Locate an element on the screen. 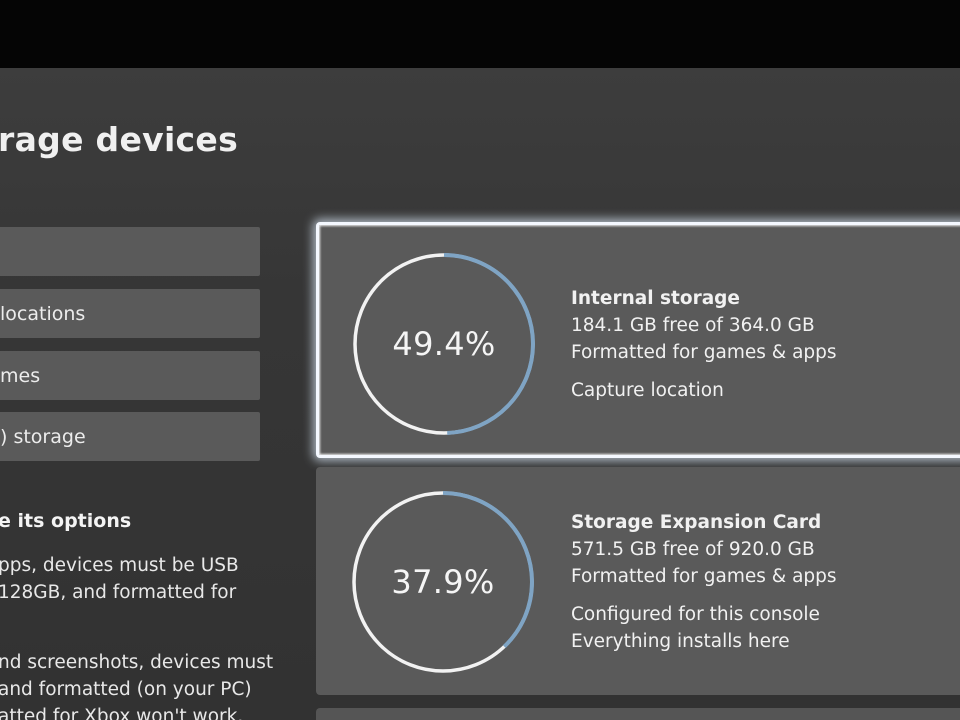 The width and height of the screenshot is (960, 720). info-line: nd screenshots, devices must is located at coordinates (137, 662).